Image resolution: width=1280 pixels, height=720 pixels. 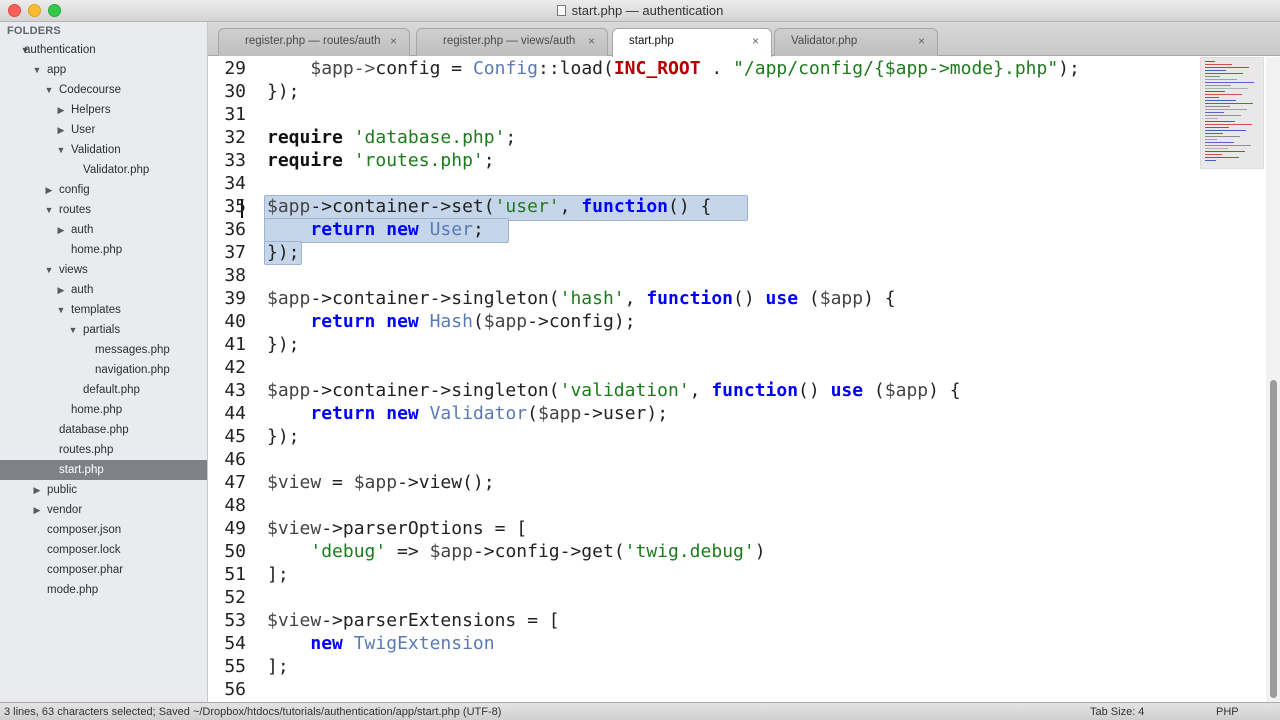 I want to click on sidebar-item: ▼ Codecourse, so click(x=103, y=90).